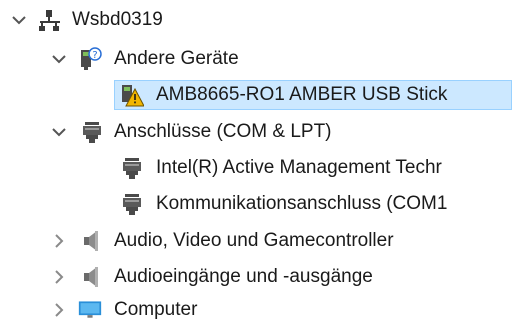 This screenshot has height=323, width=528. Describe the element at coordinates (254, 240) in the screenshot. I see `tree-node-label: Audio, Video und Gamecontroller` at that location.